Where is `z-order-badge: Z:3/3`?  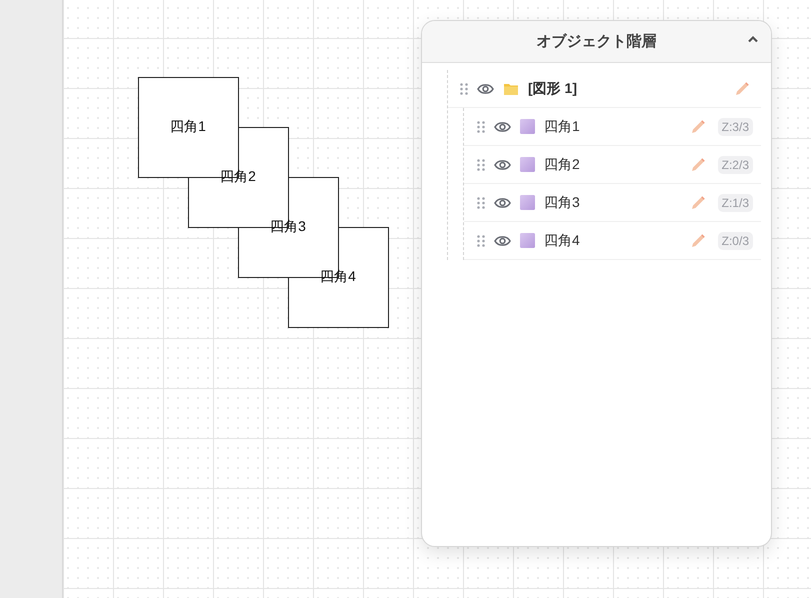 z-order-badge: Z:3/3 is located at coordinates (735, 127).